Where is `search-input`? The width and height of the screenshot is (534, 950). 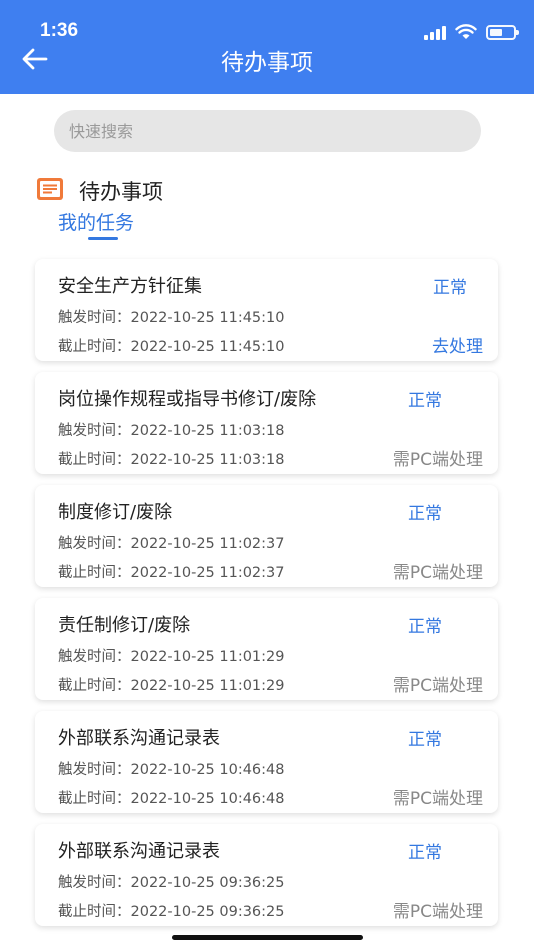
search-input is located at coordinates (267, 131).